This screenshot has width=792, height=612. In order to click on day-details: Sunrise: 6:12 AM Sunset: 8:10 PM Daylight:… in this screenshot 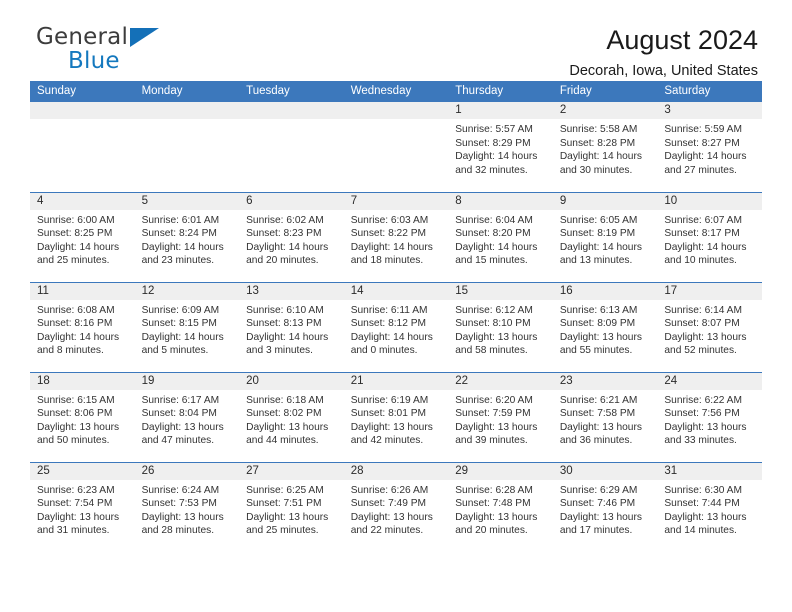, I will do `click(500, 329)`.